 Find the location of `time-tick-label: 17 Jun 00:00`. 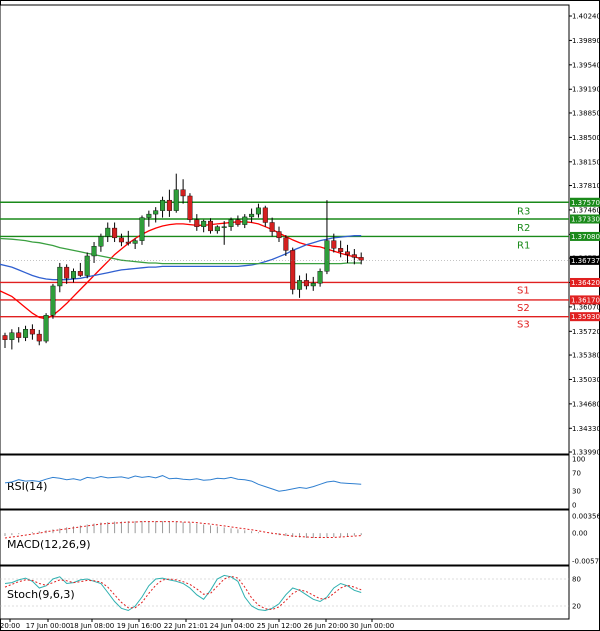

time-tick-label: 17 Jun 00:00 is located at coordinates (48, 626).